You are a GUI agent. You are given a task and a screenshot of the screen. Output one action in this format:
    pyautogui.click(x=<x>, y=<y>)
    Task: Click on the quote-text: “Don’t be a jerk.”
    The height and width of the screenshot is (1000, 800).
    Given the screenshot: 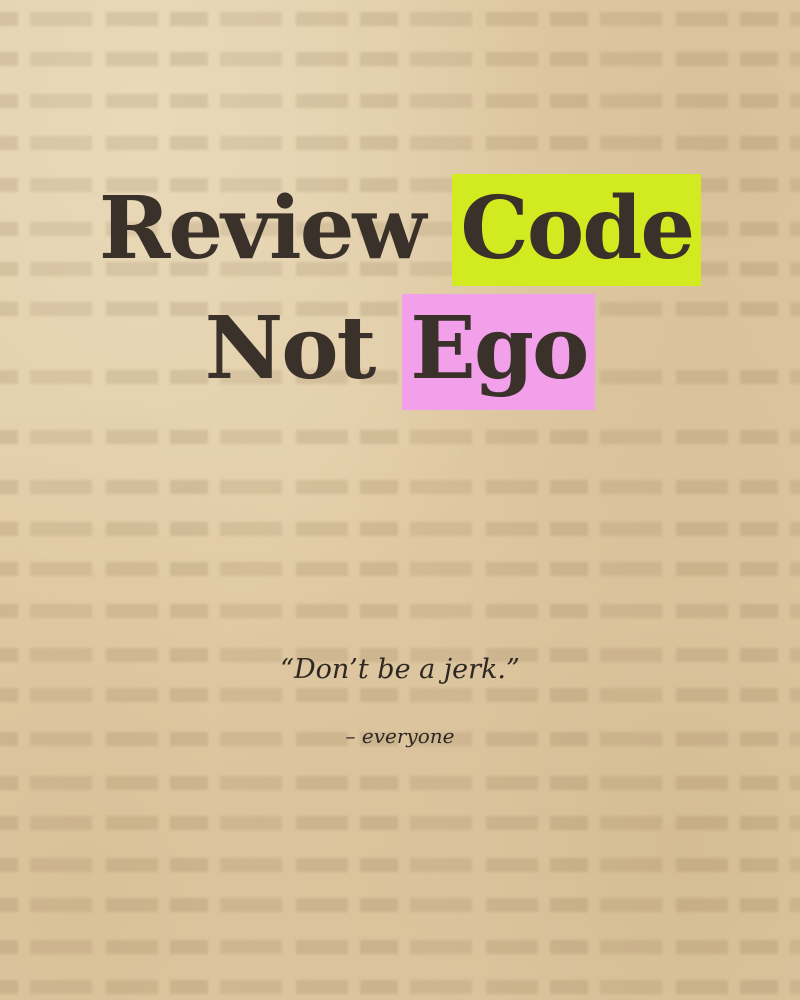 What is the action you would take?
    pyautogui.click(x=400, y=669)
    